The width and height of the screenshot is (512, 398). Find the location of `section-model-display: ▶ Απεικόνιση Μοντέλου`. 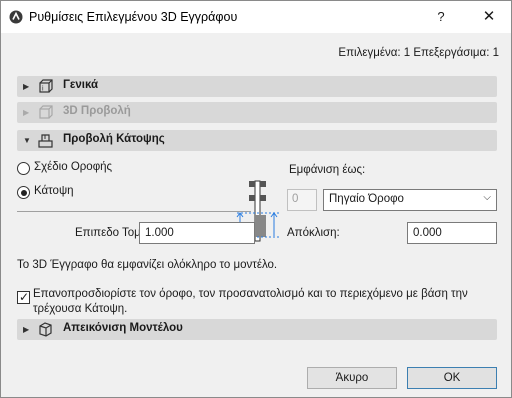

section-model-display: ▶ Απεικόνιση Μοντέλου is located at coordinates (257, 329).